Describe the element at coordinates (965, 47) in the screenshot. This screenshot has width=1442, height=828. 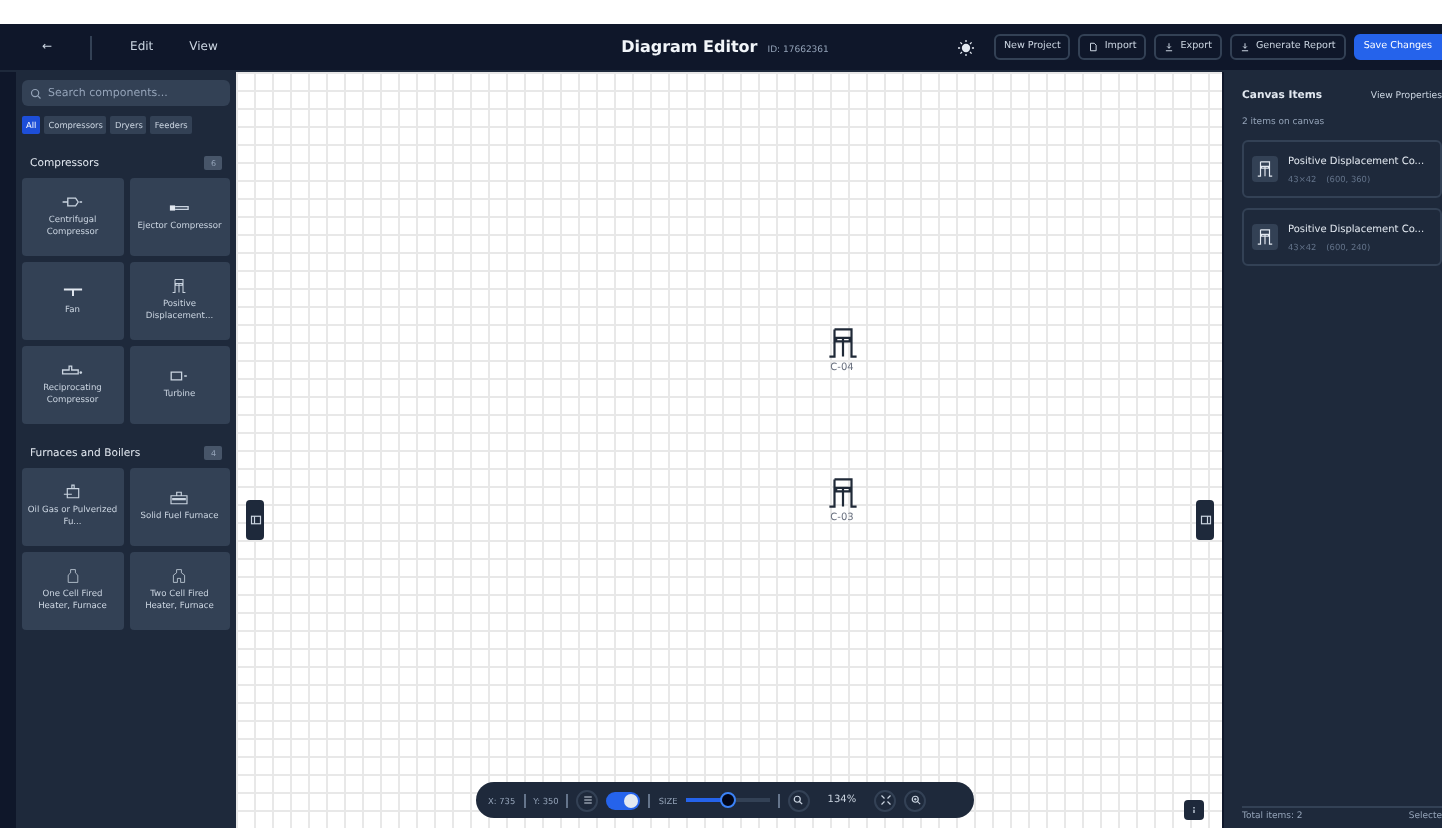
I see `theme-toggle-icon` at that location.